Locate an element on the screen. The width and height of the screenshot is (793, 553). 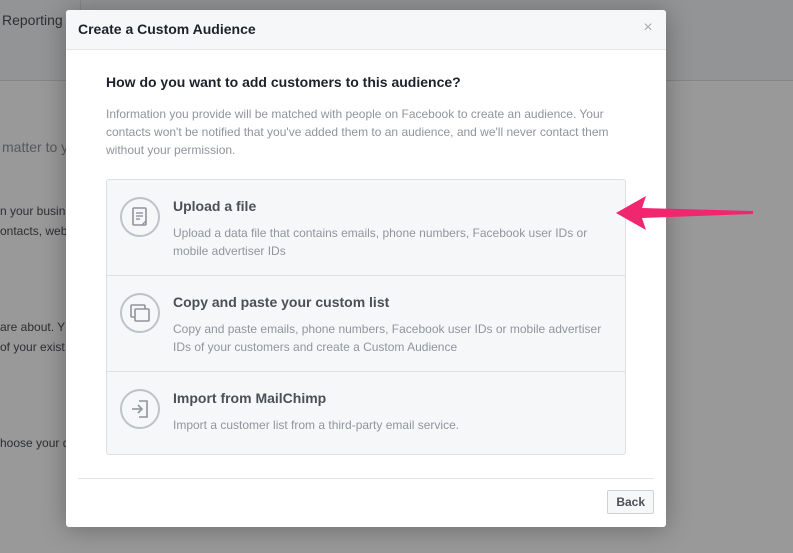
file-icon is located at coordinates (140, 217).